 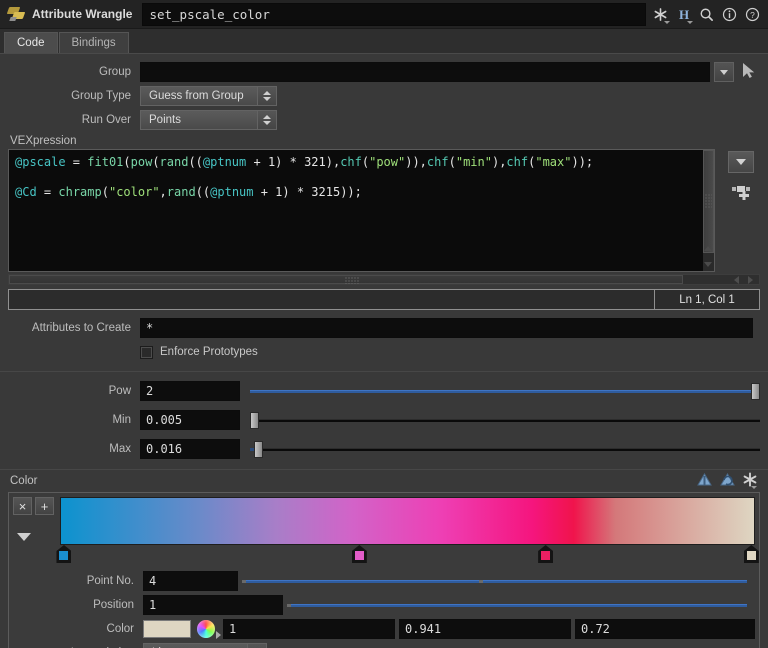 I want to click on group-input, so click(x=425, y=72).